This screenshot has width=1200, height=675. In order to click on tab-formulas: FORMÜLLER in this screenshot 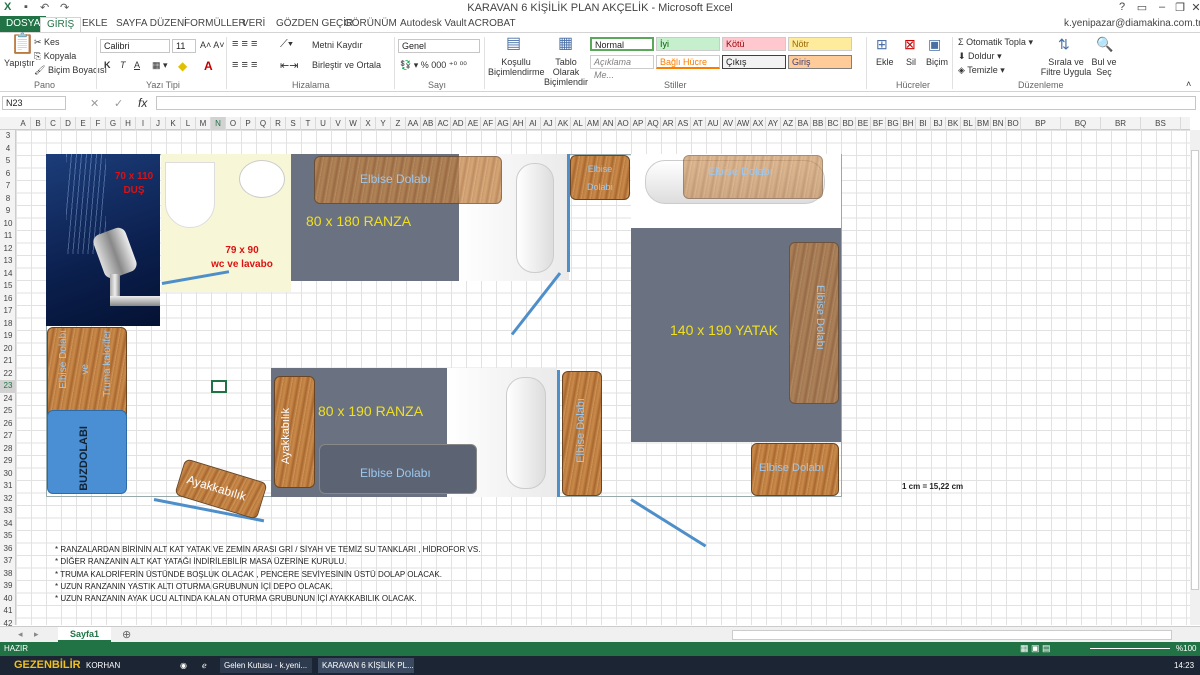, I will do `click(215, 24)`.